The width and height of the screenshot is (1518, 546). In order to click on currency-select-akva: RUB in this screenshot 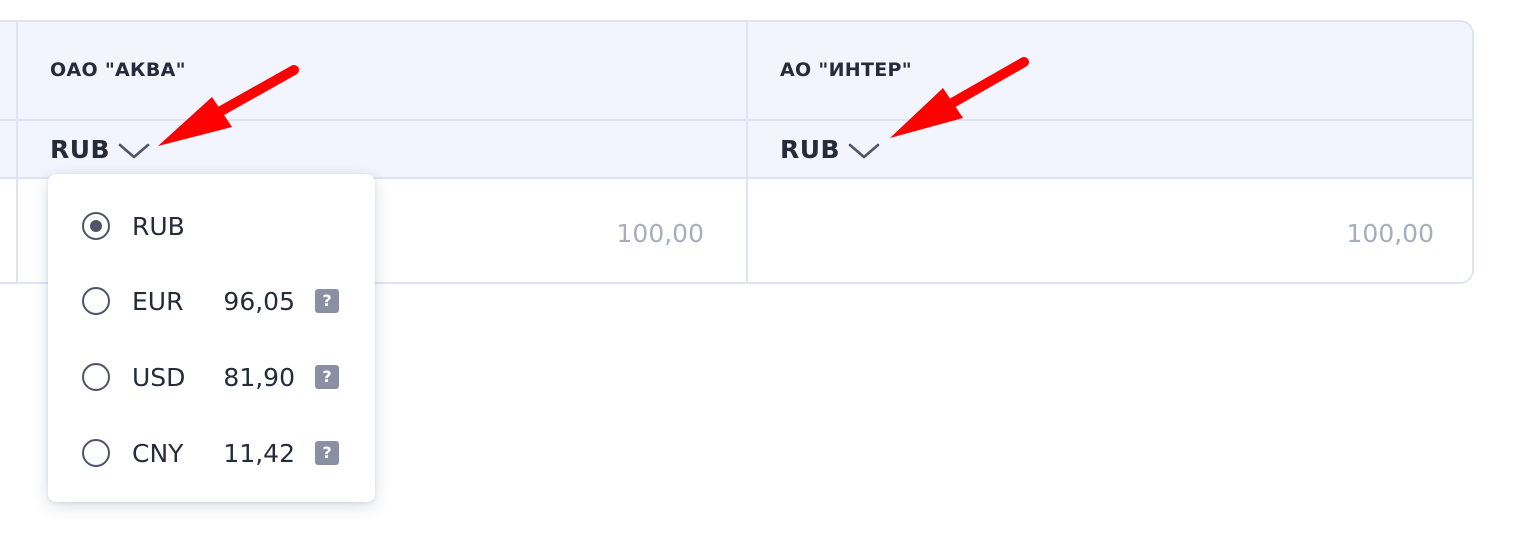, I will do `click(100, 149)`.